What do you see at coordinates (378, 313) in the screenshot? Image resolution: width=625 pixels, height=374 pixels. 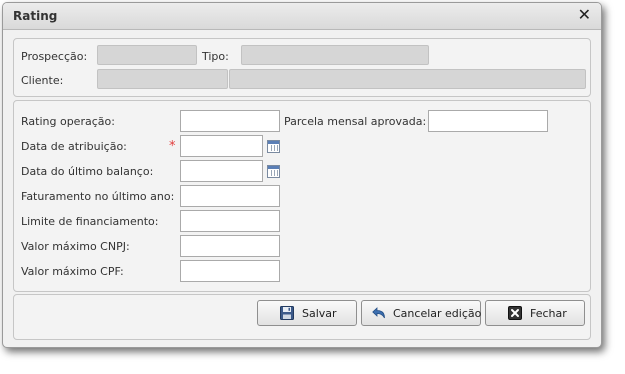 I see `undo-arrow-icon` at bounding box center [378, 313].